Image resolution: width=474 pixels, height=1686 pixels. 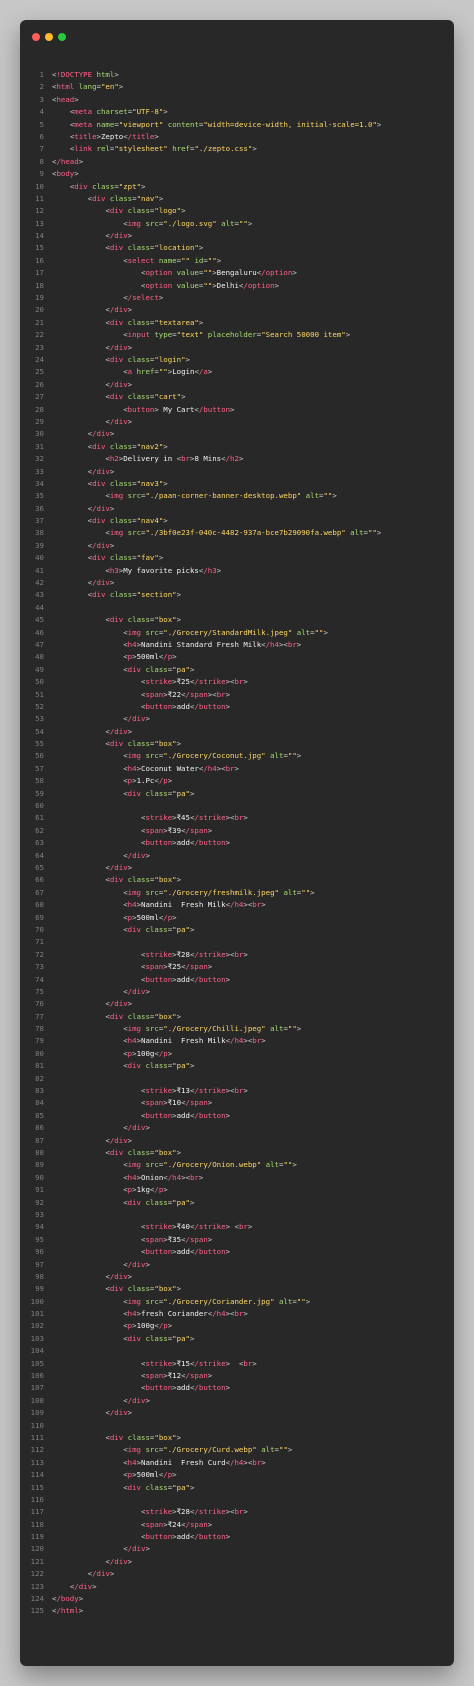 What do you see at coordinates (237, 87) in the screenshot?
I see `code-line: 2 <html lang="en">` at bounding box center [237, 87].